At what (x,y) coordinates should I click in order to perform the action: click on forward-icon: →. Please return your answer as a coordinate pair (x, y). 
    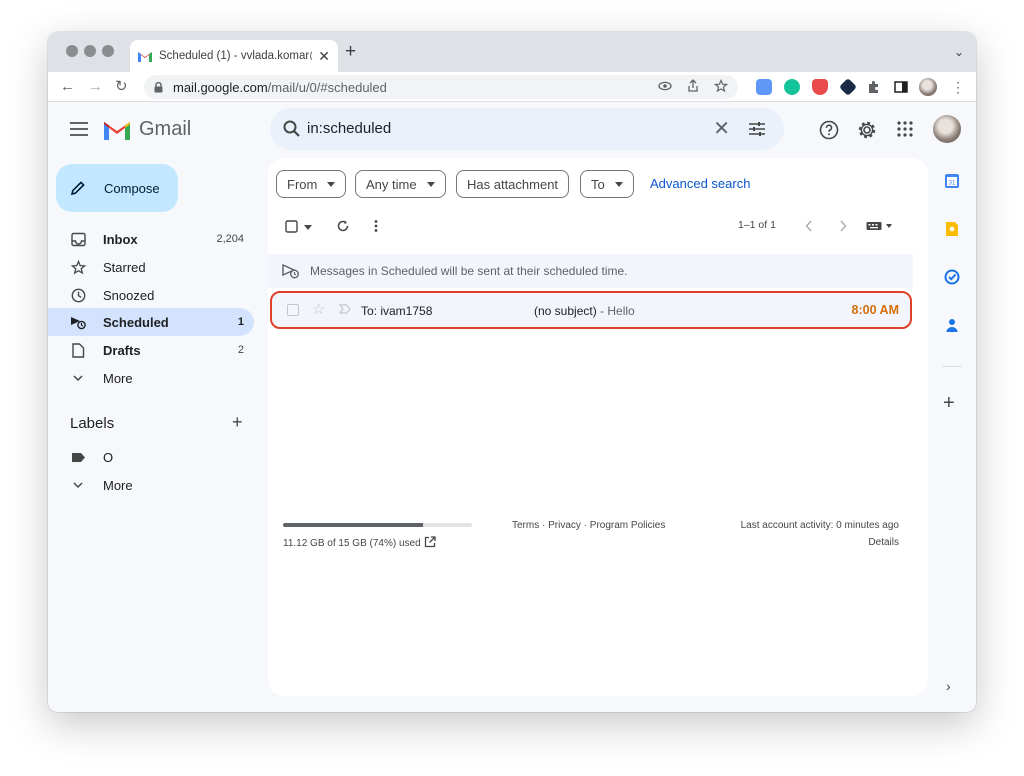
    Looking at the image, I should click on (95, 87).